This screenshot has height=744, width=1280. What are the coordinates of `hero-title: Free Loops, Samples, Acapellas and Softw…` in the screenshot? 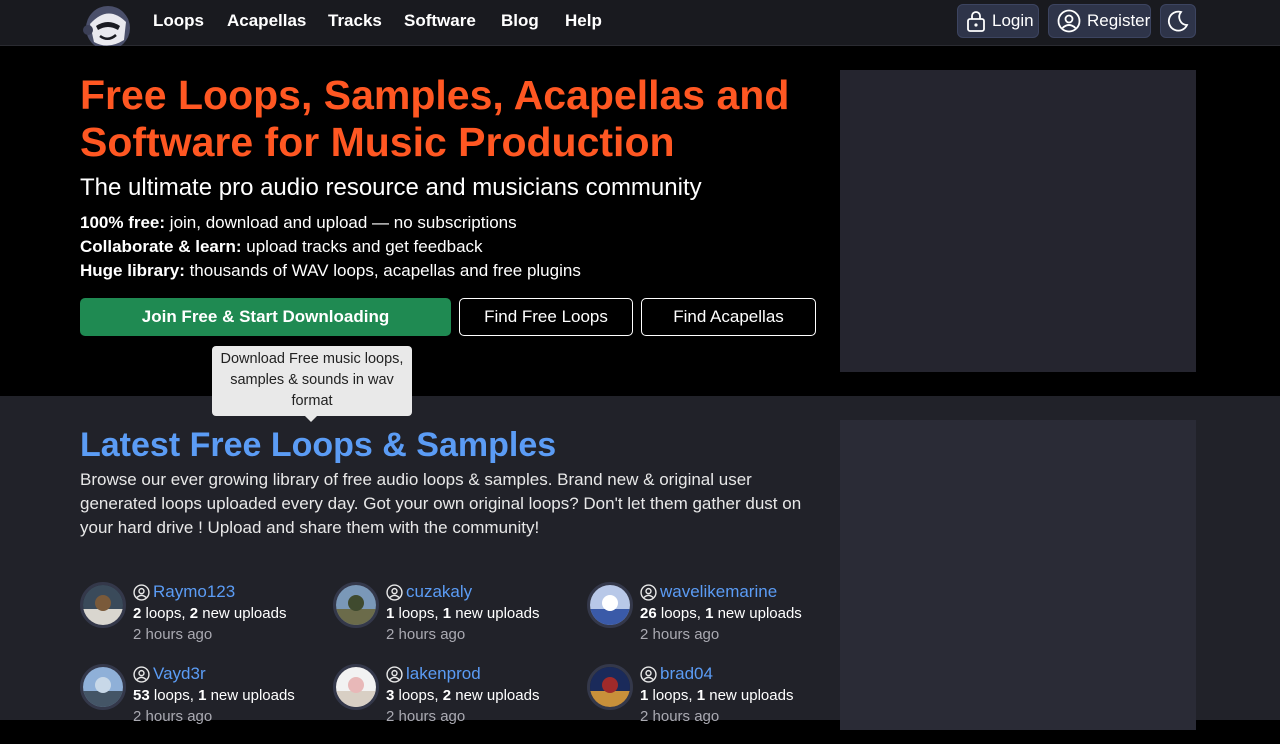 It's located at (435, 118).